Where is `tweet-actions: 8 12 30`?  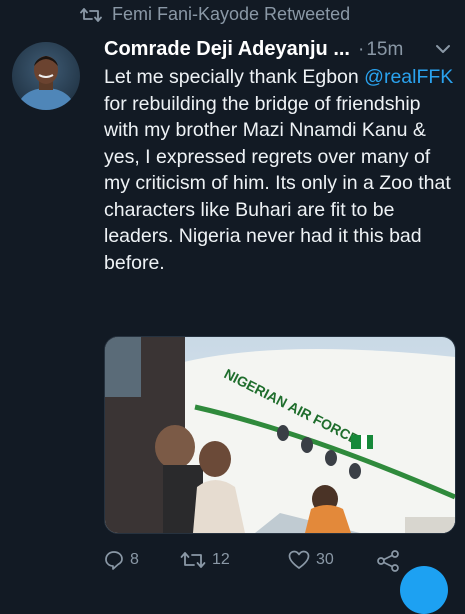
tweet-actions: 8 12 30 is located at coordinates (274, 564).